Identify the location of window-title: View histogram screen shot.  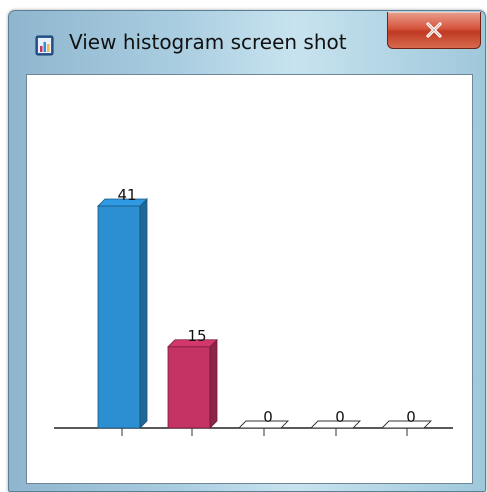
(208, 42).